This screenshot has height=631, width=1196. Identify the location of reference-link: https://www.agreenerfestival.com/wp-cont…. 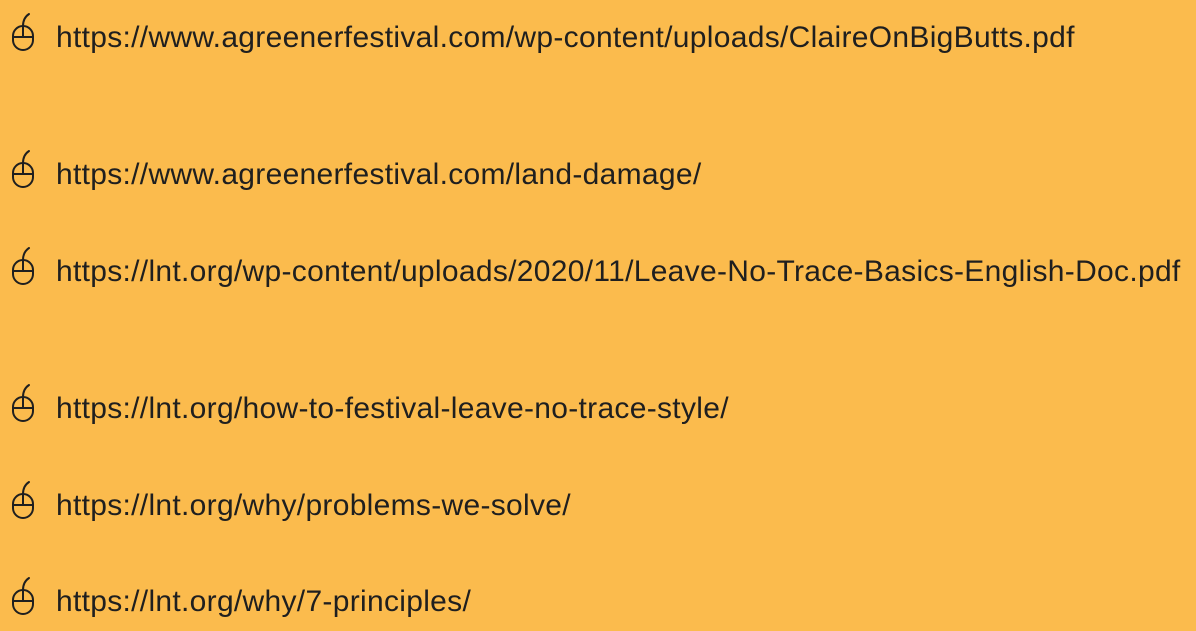
(624, 38).